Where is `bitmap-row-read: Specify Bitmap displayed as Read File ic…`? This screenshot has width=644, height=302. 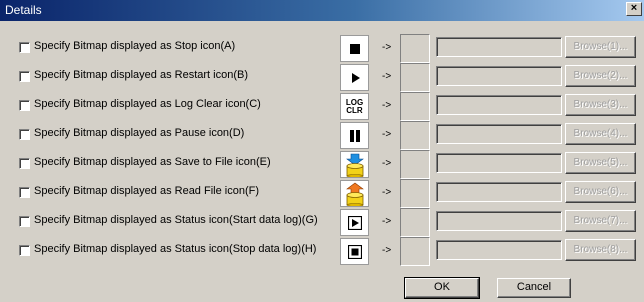 bitmap-row-read: Specify Bitmap displayed as Read File ic… is located at coordinates (322, 193).